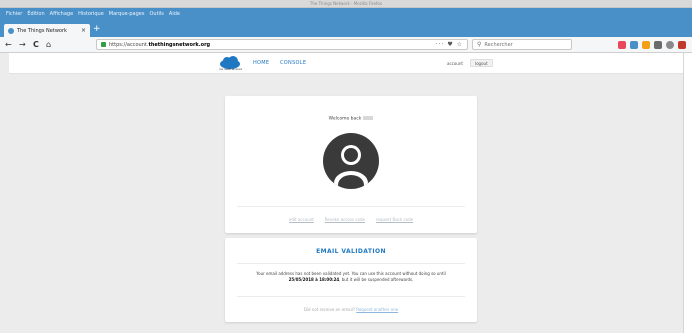 The height and width of the screenshot is (333, 692). What do you see at coordinates (160, 44) in the screenshot?
I see `url-text: https://account.thethingsnetwork.org` at bounding box center [160, 44].